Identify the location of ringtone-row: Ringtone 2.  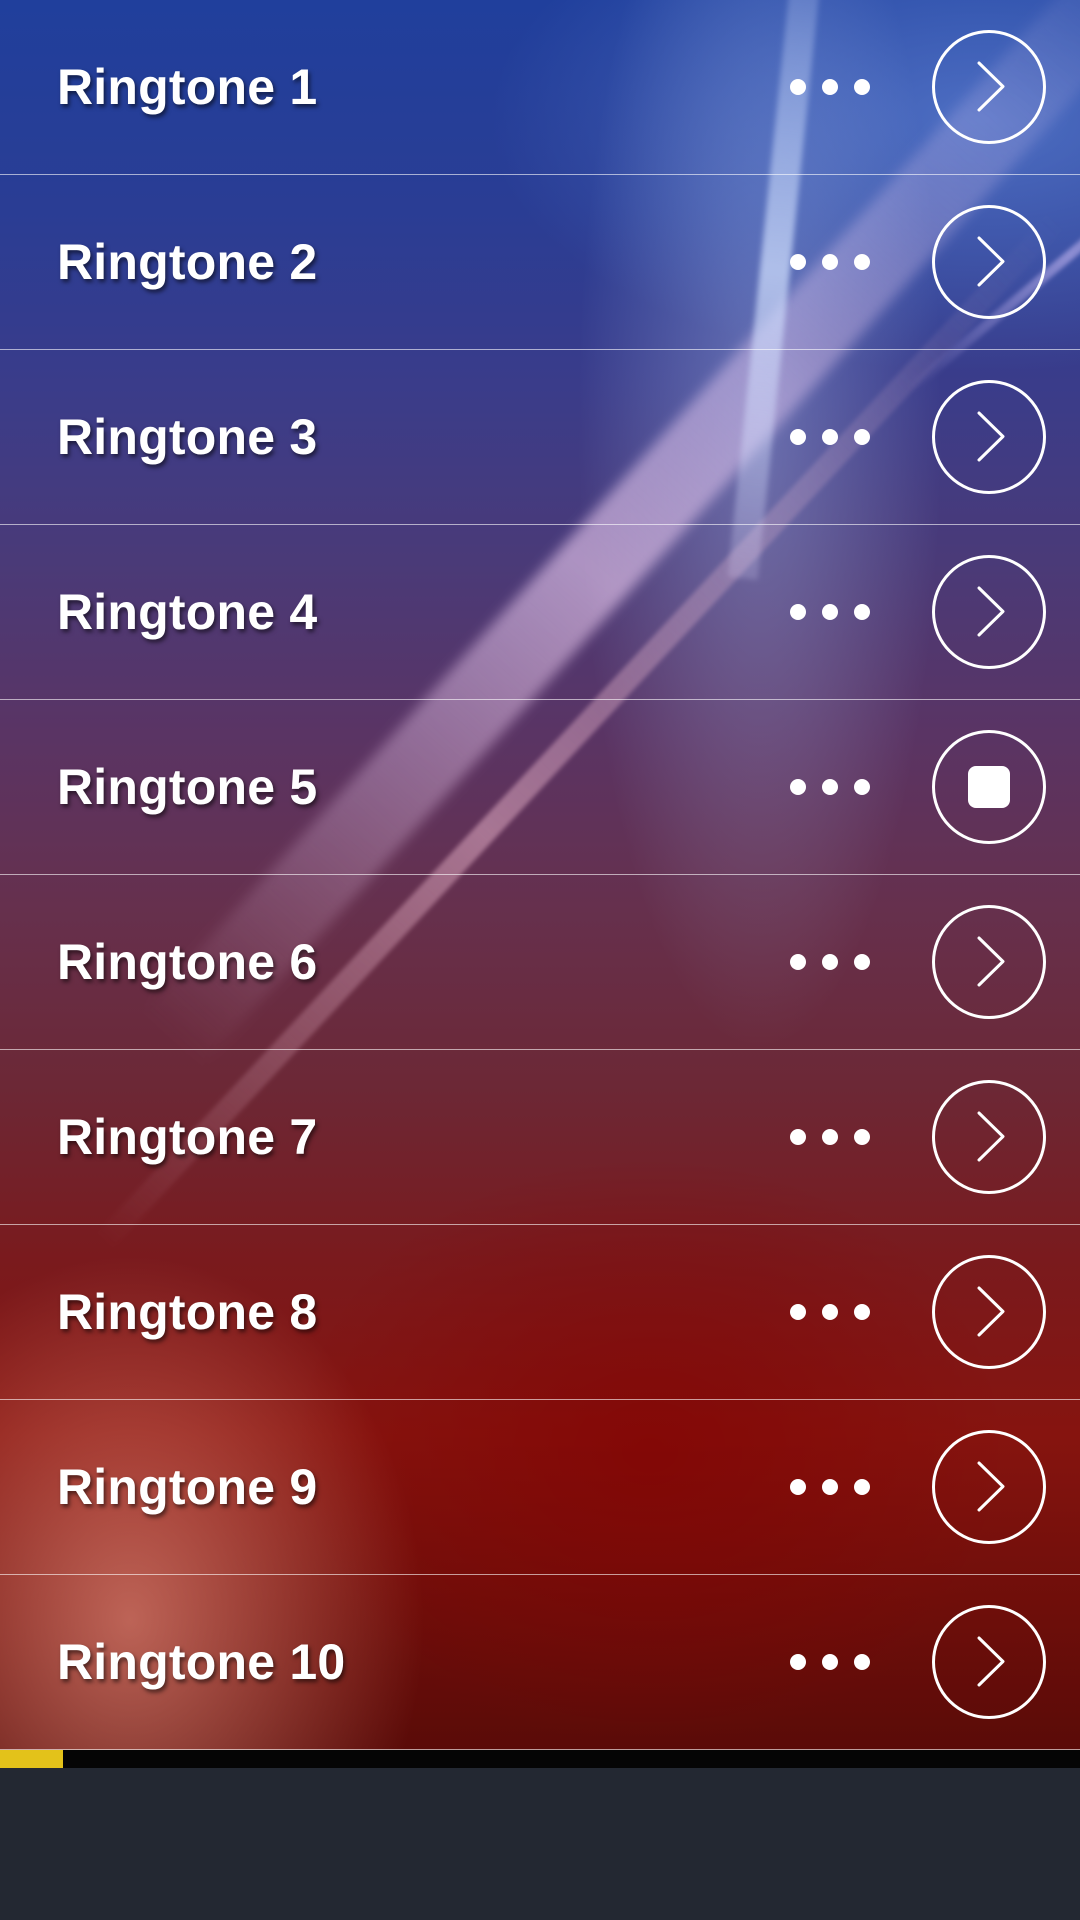
(540, 262).